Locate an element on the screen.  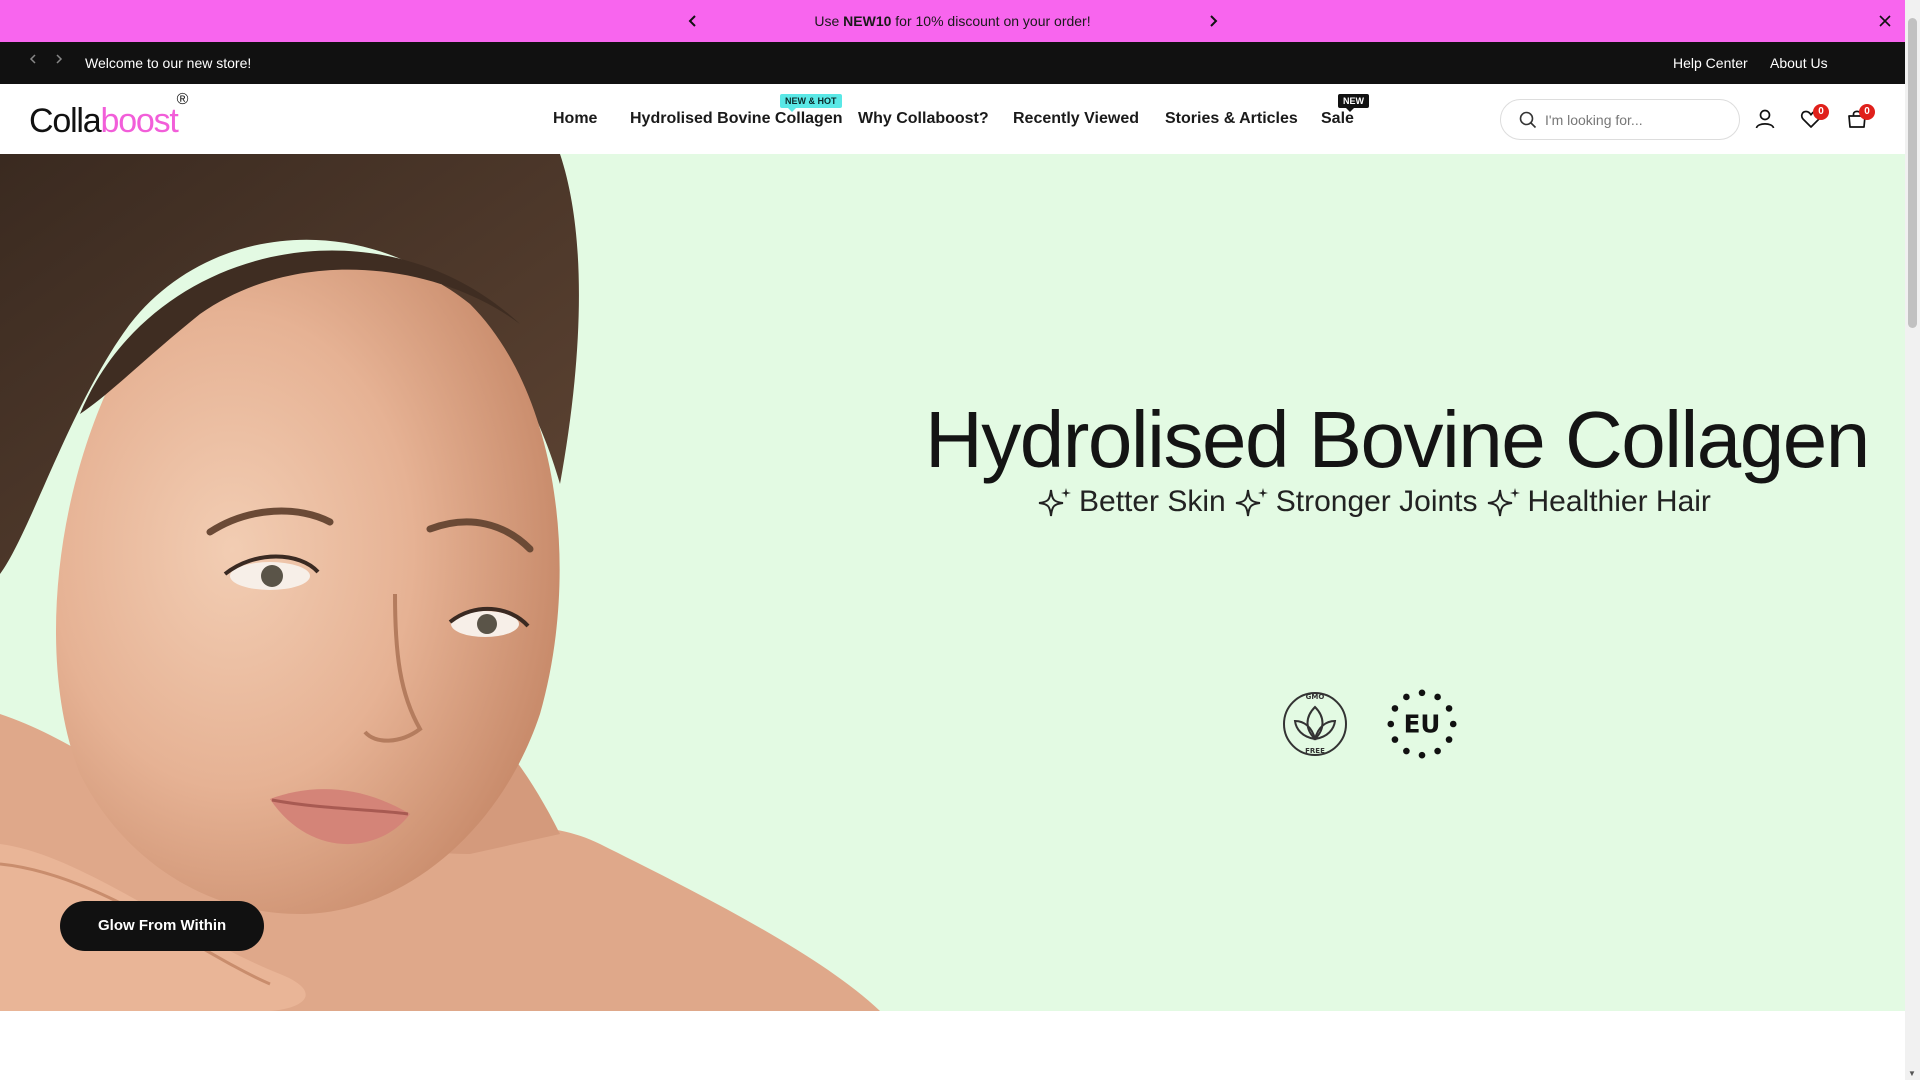
welcome-message: Welcome to our new store! is located at coordinates (168, 63).